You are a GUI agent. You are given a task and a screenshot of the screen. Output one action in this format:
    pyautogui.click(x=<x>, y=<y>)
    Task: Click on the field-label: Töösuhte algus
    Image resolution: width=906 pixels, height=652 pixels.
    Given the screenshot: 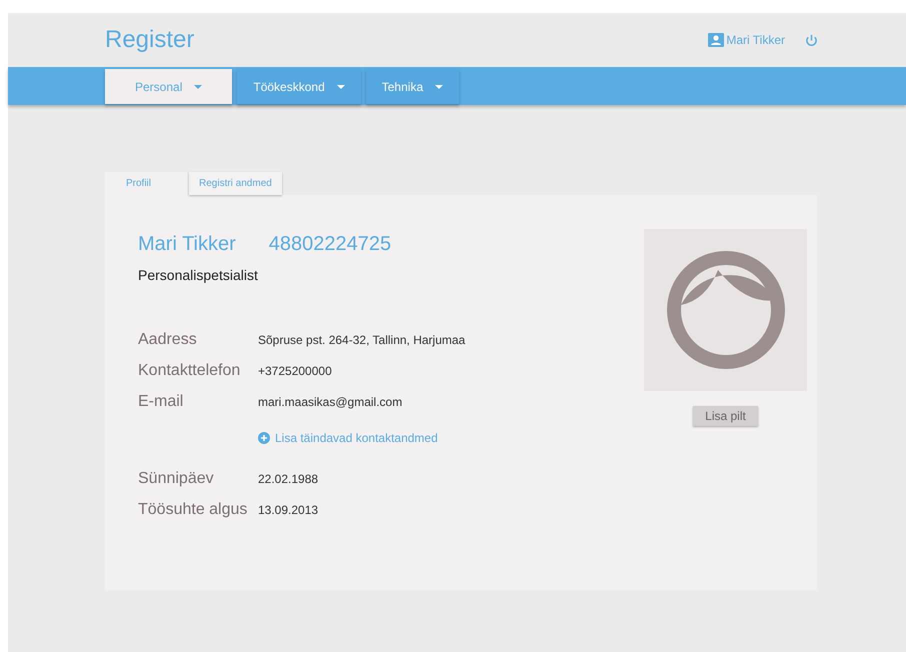 What is the action you would take?
    pyautogui.click(x=193, y=510)
    